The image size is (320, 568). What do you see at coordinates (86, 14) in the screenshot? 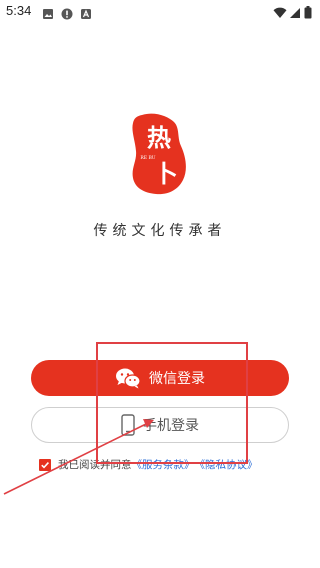
I see `font-notification-icon` at bounding box center [86, 14].